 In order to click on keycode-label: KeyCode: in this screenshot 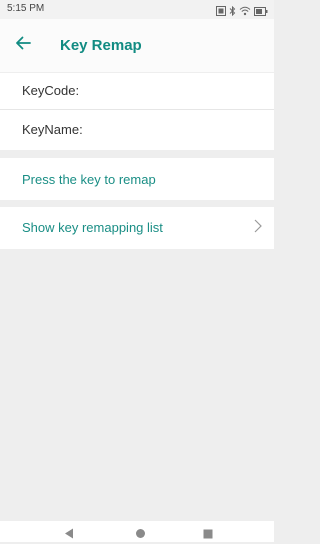, I will do `click(51, 90)`.